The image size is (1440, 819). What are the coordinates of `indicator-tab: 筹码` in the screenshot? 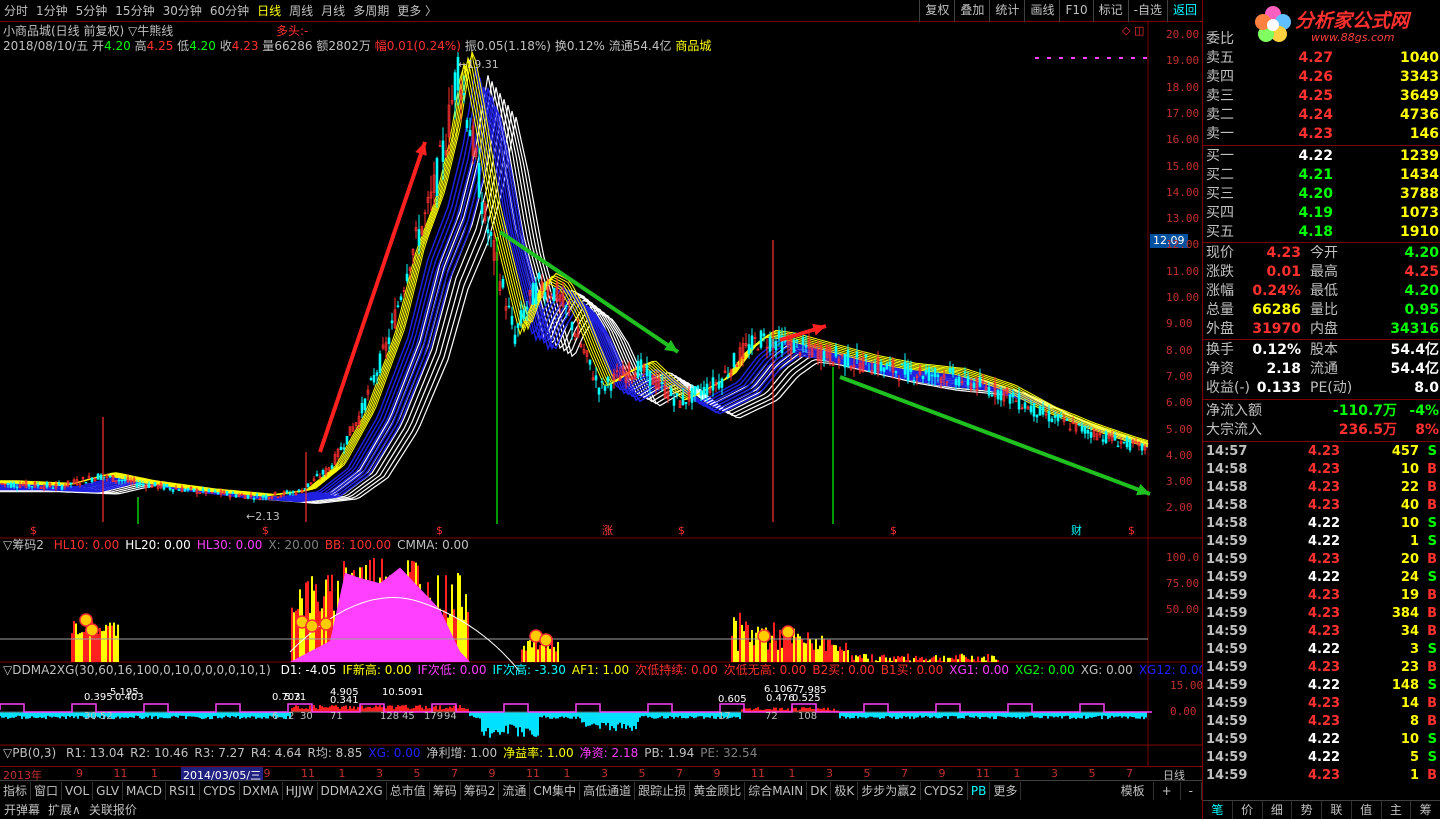 It's located at (445, 790).